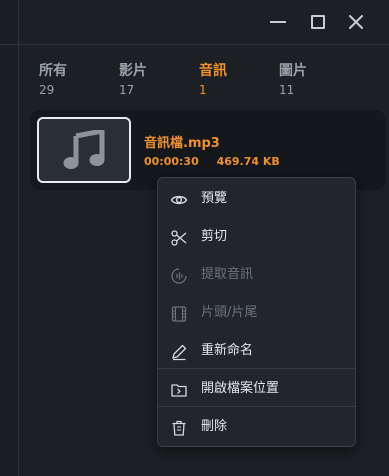 This screenshot has width=389, height=476. I want to click on tab-audio: 音訊 1, so click(229, 80).